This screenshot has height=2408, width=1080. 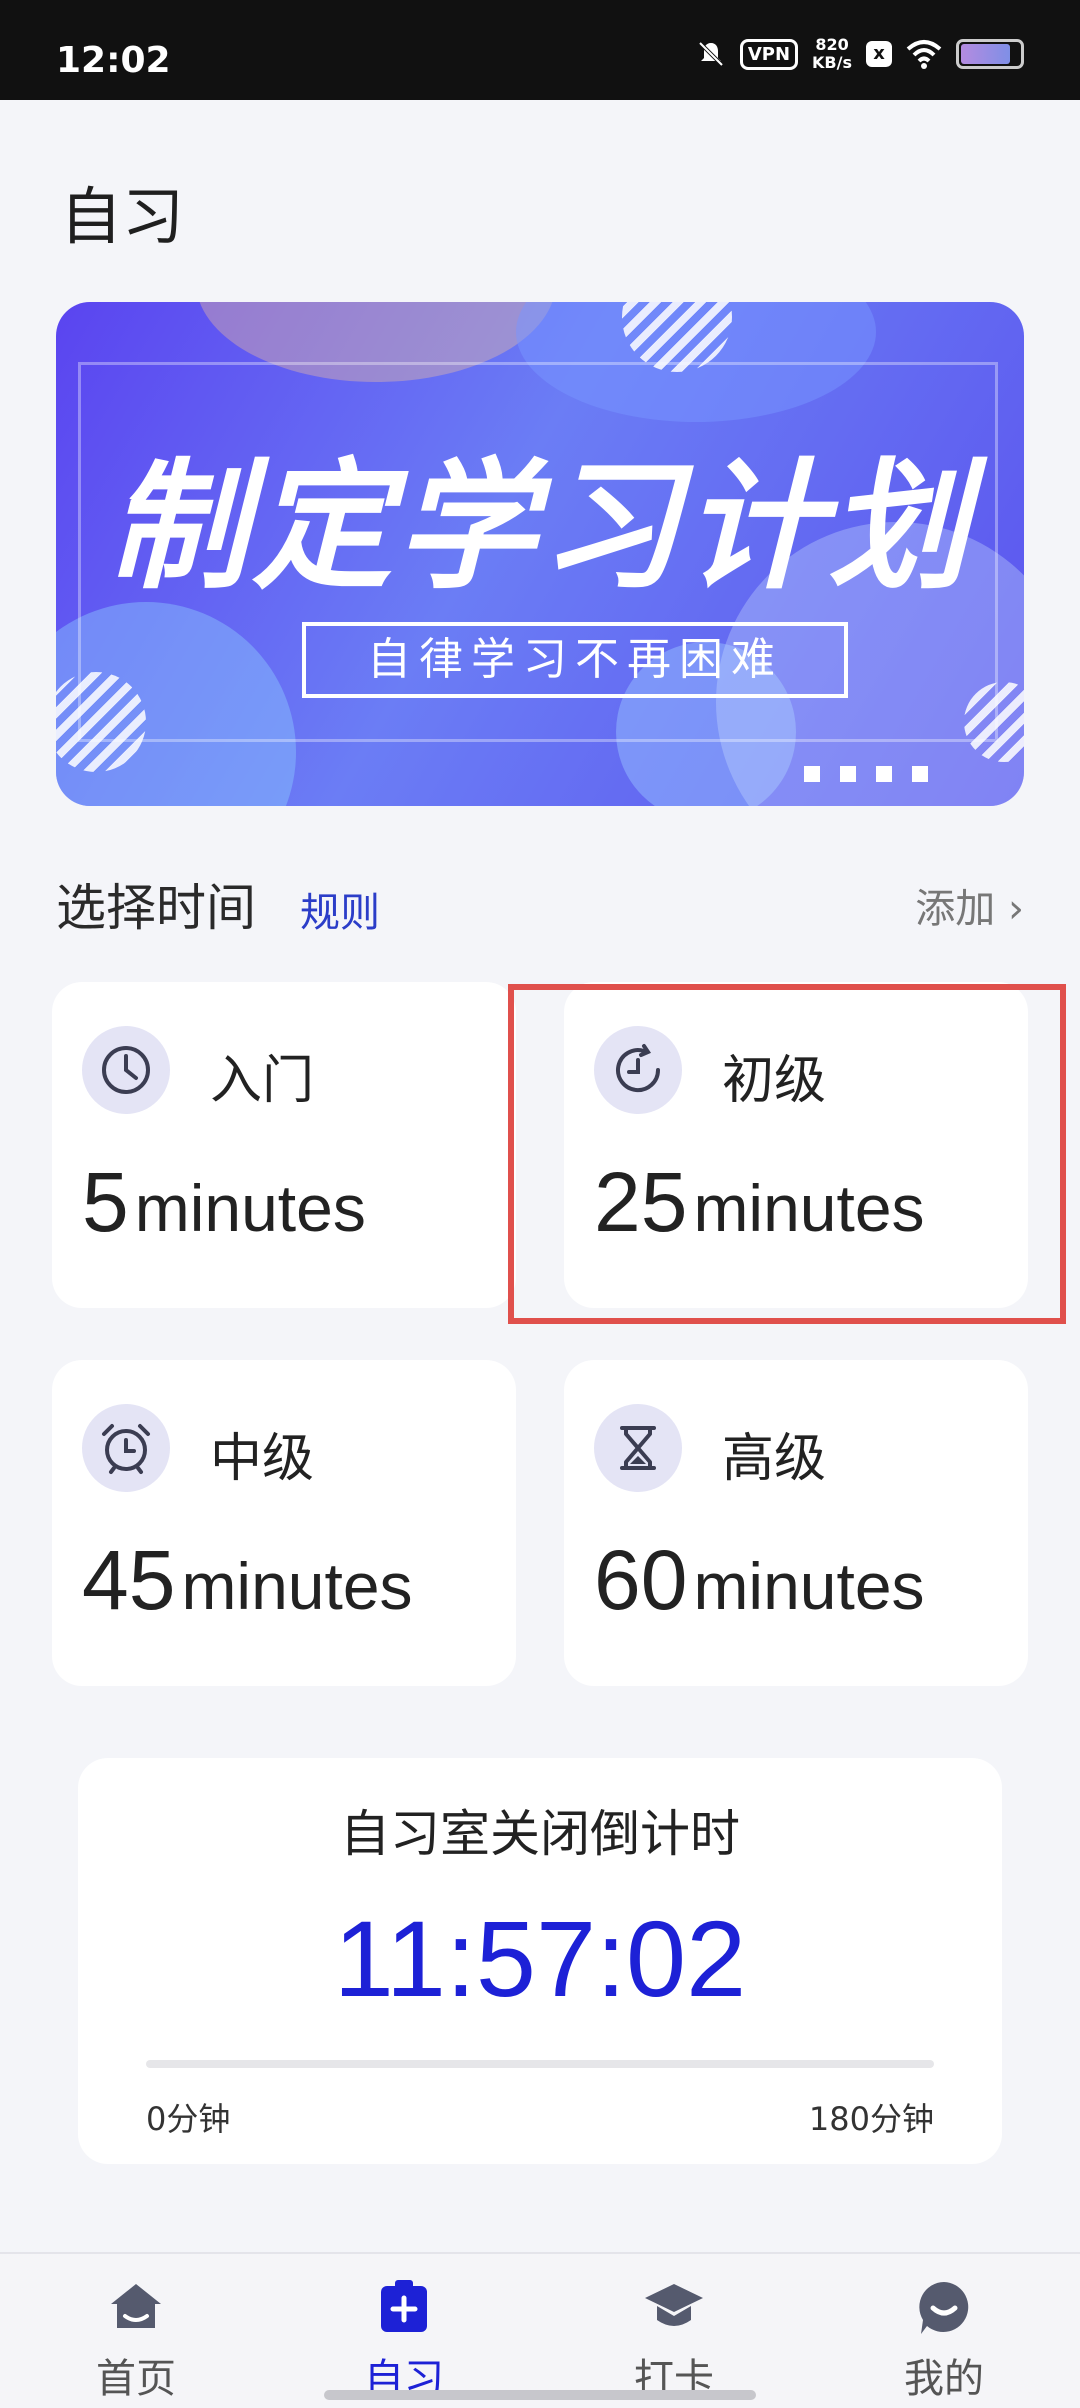 What do you see at coordinates (404, 2306) in the screenshot?
I see `study-clipboard-icon` at bounding box center [404, 2306].